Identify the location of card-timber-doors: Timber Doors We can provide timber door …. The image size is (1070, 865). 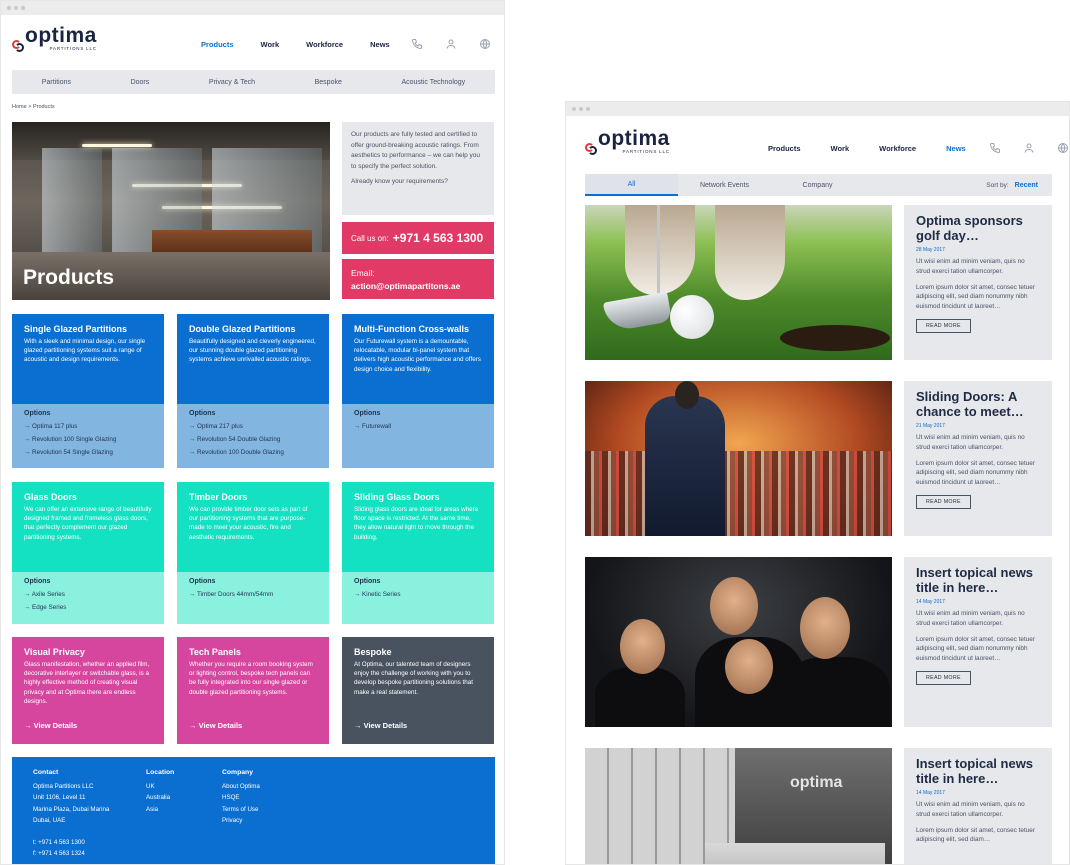
(253, 553).